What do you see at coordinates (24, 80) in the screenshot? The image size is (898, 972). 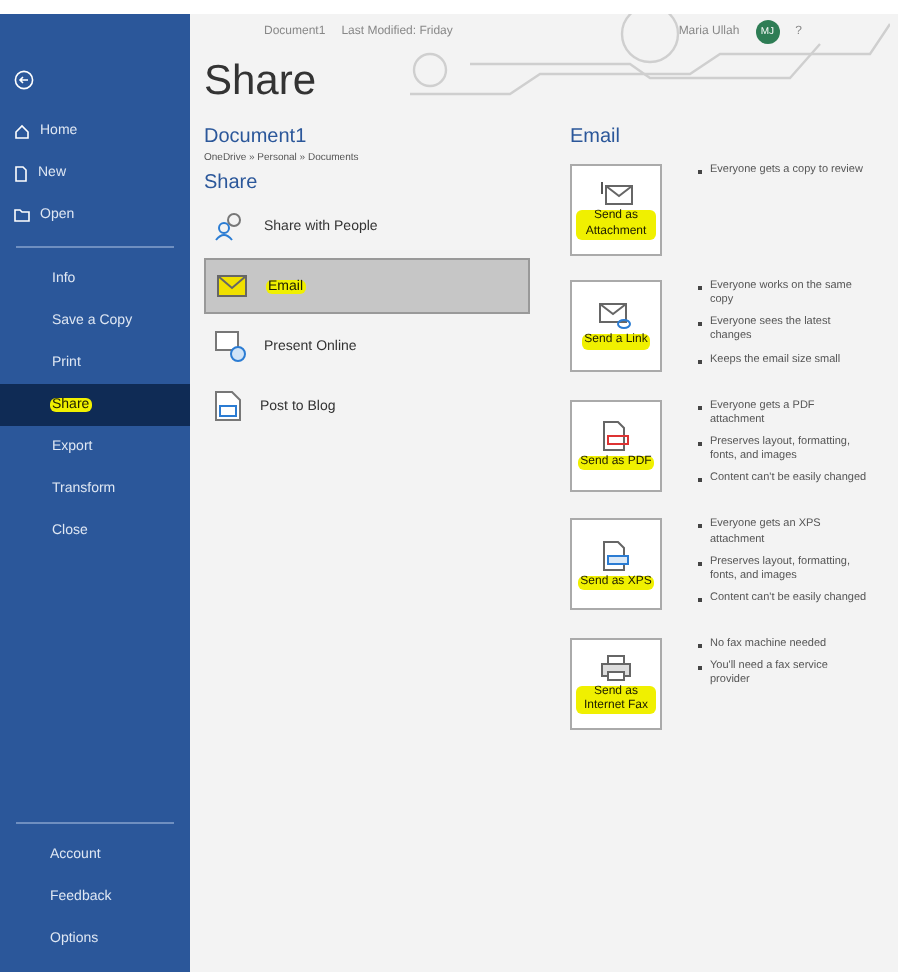 I see `back-icon` at bounding box center [24, 80].